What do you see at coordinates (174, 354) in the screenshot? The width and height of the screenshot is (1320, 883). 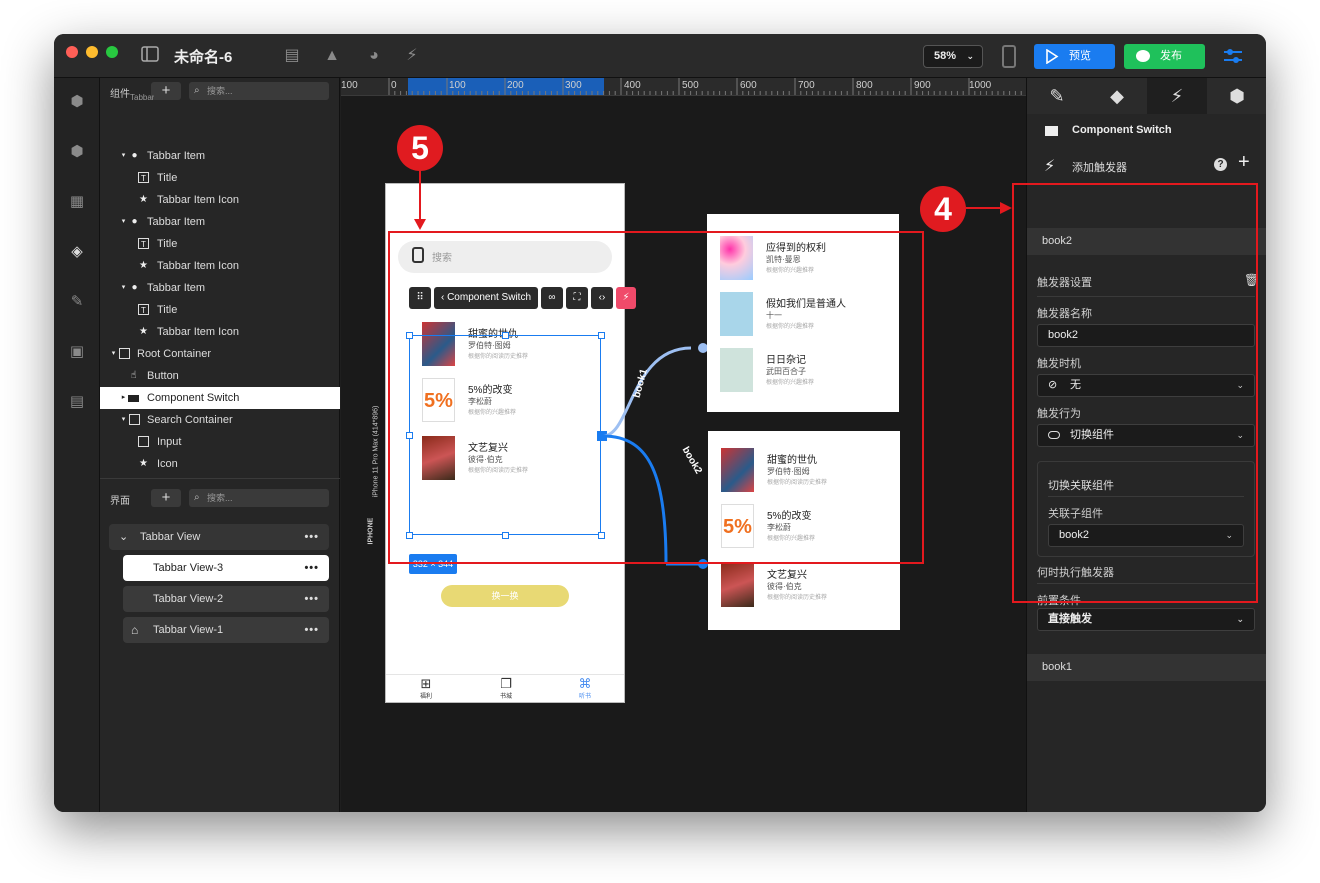 I see `layer-label: Root Container` at bounding box center [174, 354].